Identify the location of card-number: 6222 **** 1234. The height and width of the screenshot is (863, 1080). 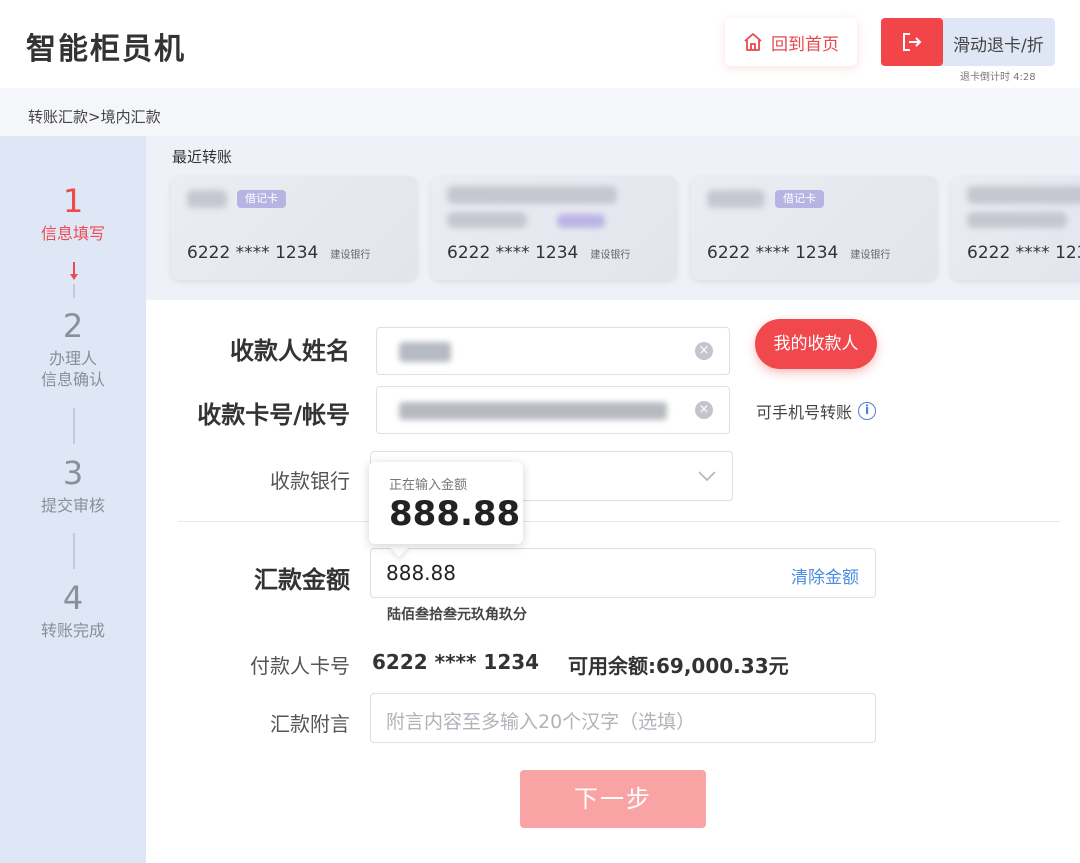
(1023, 253).